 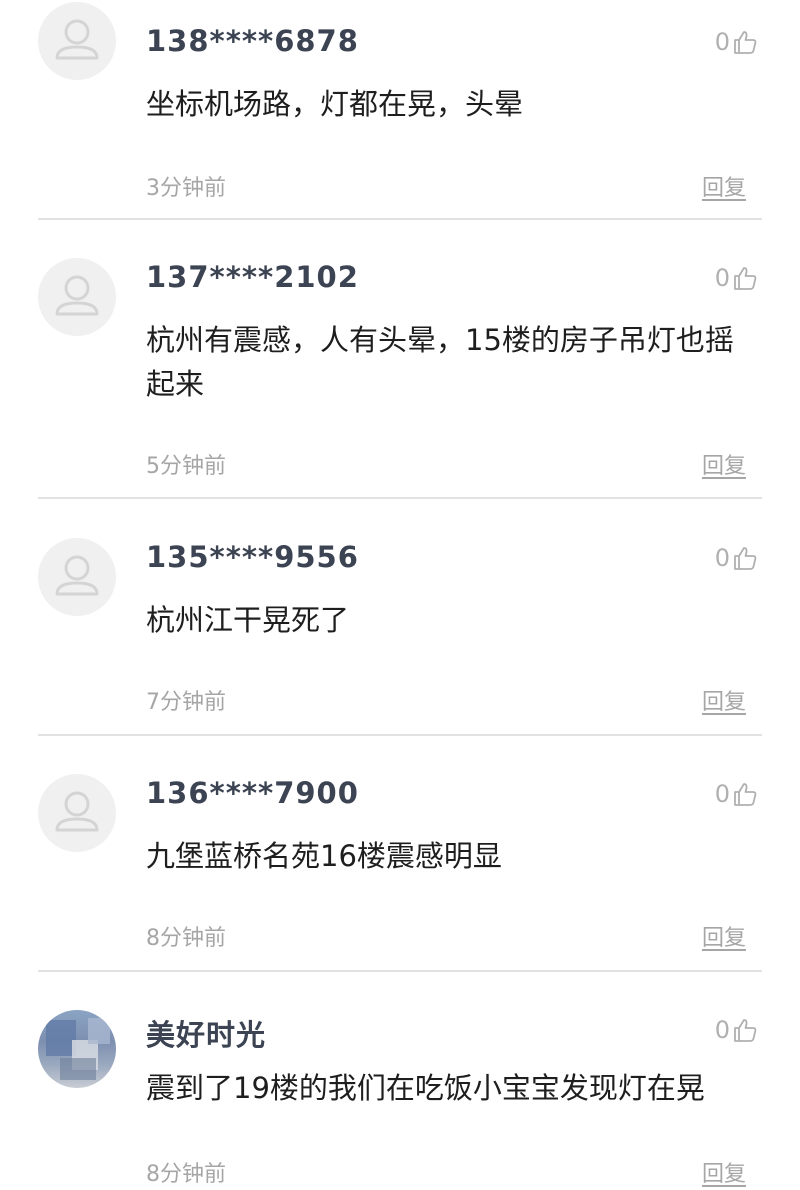 I want to click on timestamp: 5分钟前, so click(x=186, y=466).